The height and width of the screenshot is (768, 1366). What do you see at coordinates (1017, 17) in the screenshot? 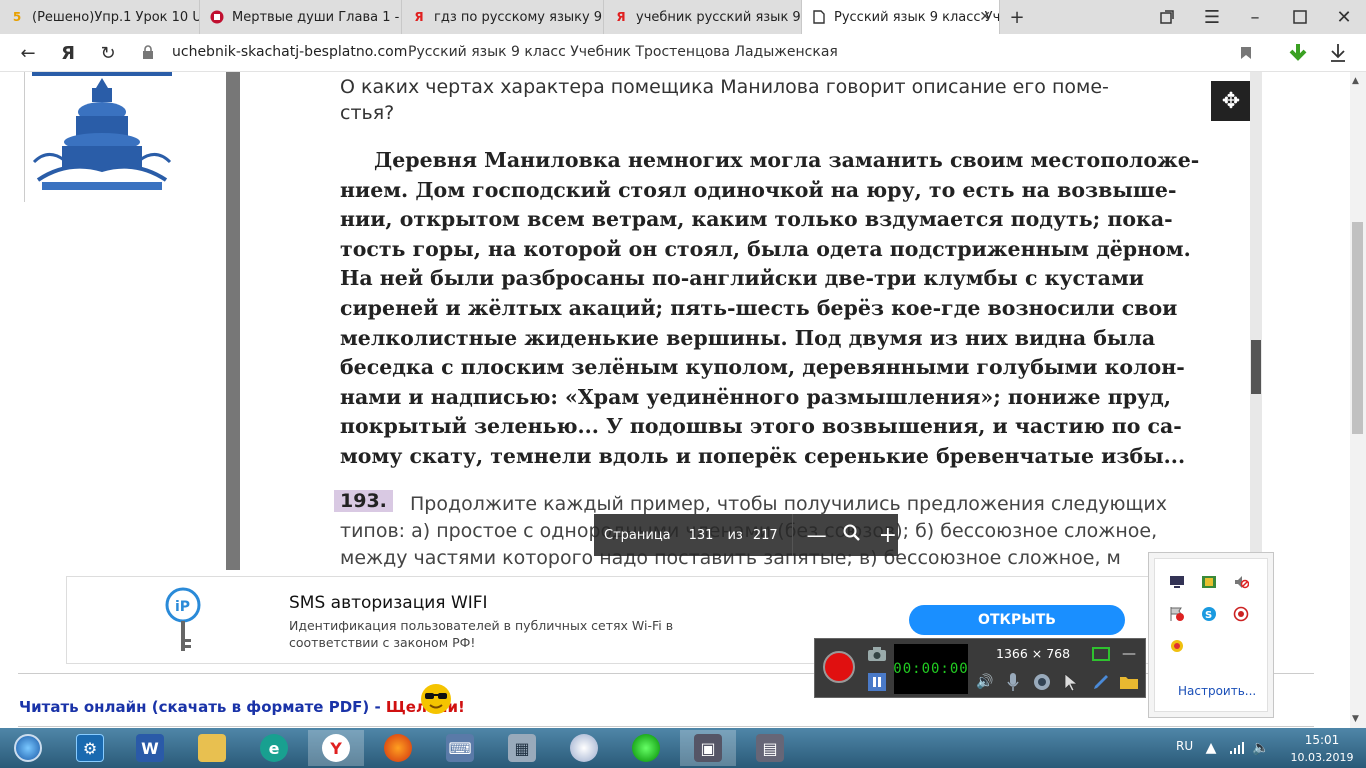
I see `new-tab-icon: +` at bounding box center [1017, 17].